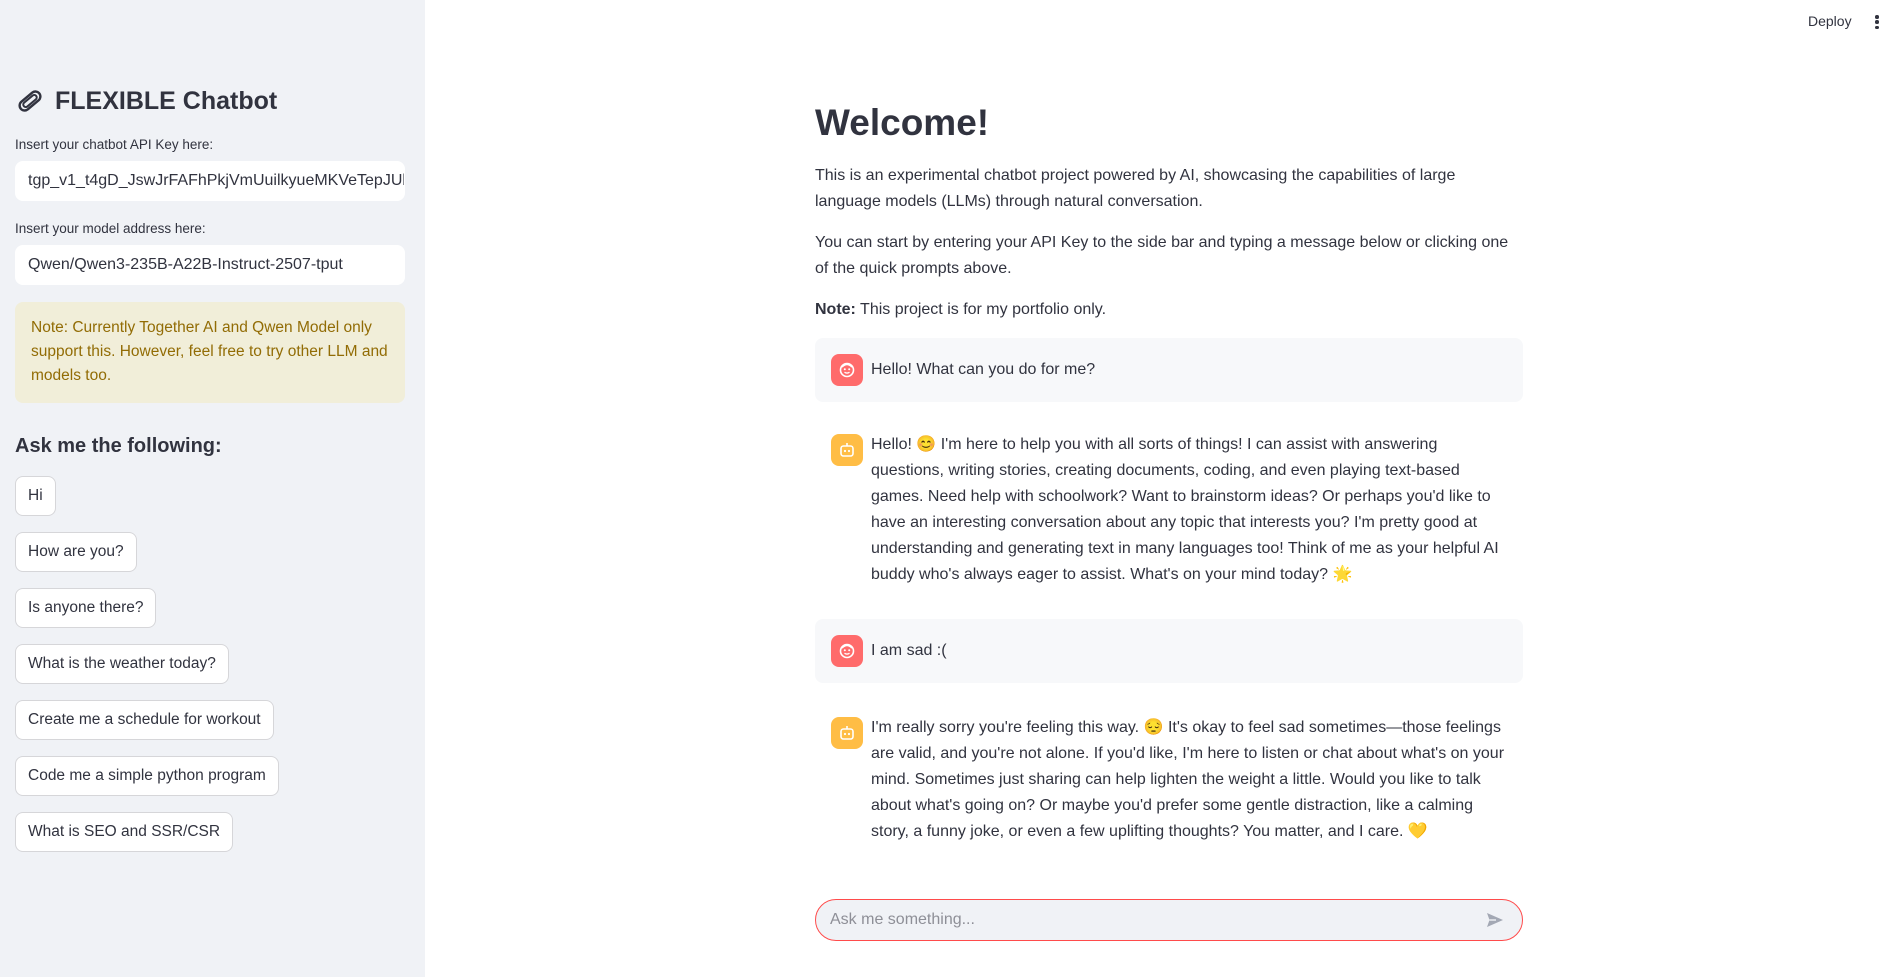 The image size is (1900, 977). Describe the element at coordinates (147, 776) in the screenshot. I see `prompt-button-python-program: Code me a simple python program` at that location.